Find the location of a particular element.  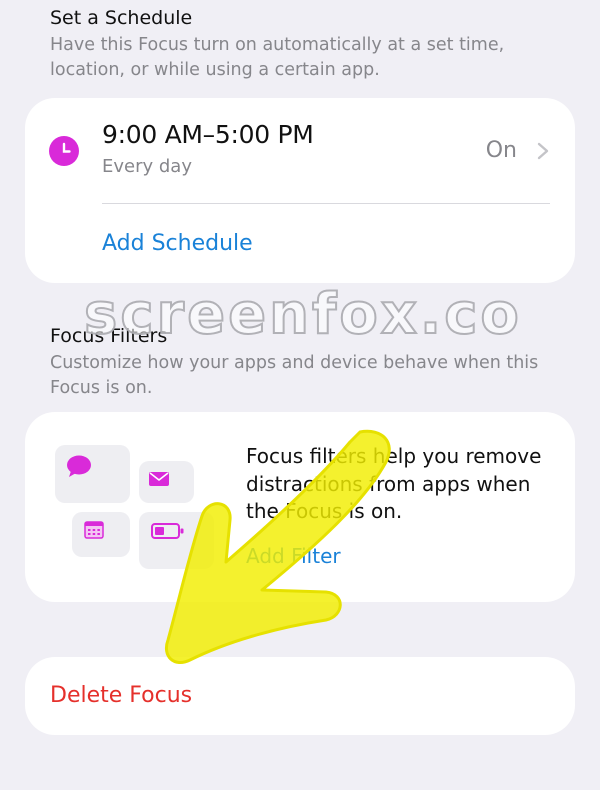

calendar-icon is located at coordinates (94, 530).